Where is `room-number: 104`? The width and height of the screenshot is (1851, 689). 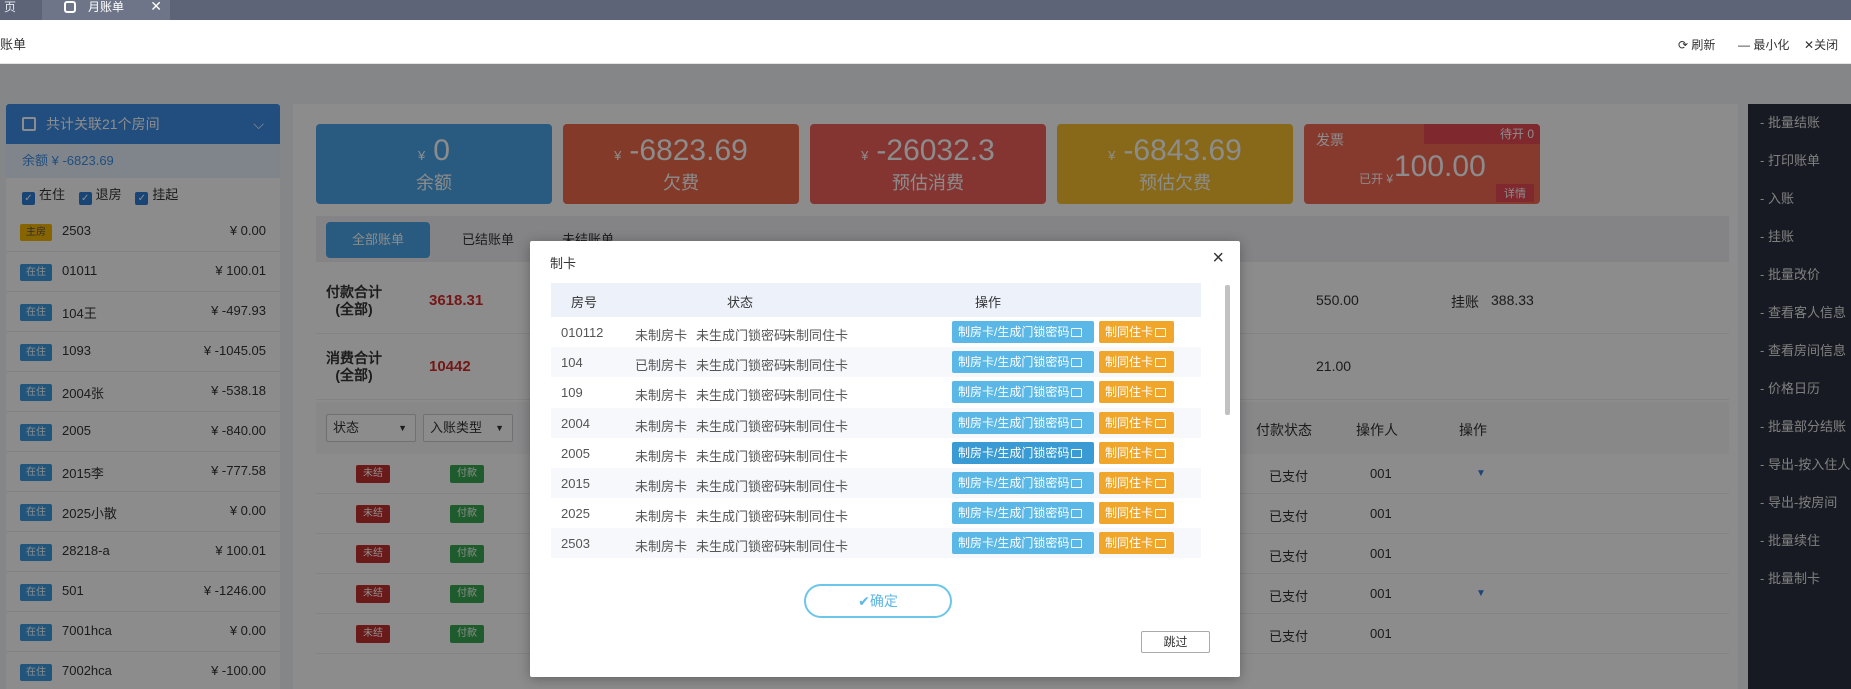
room-number: 104 is located at coordinates (572, 363).